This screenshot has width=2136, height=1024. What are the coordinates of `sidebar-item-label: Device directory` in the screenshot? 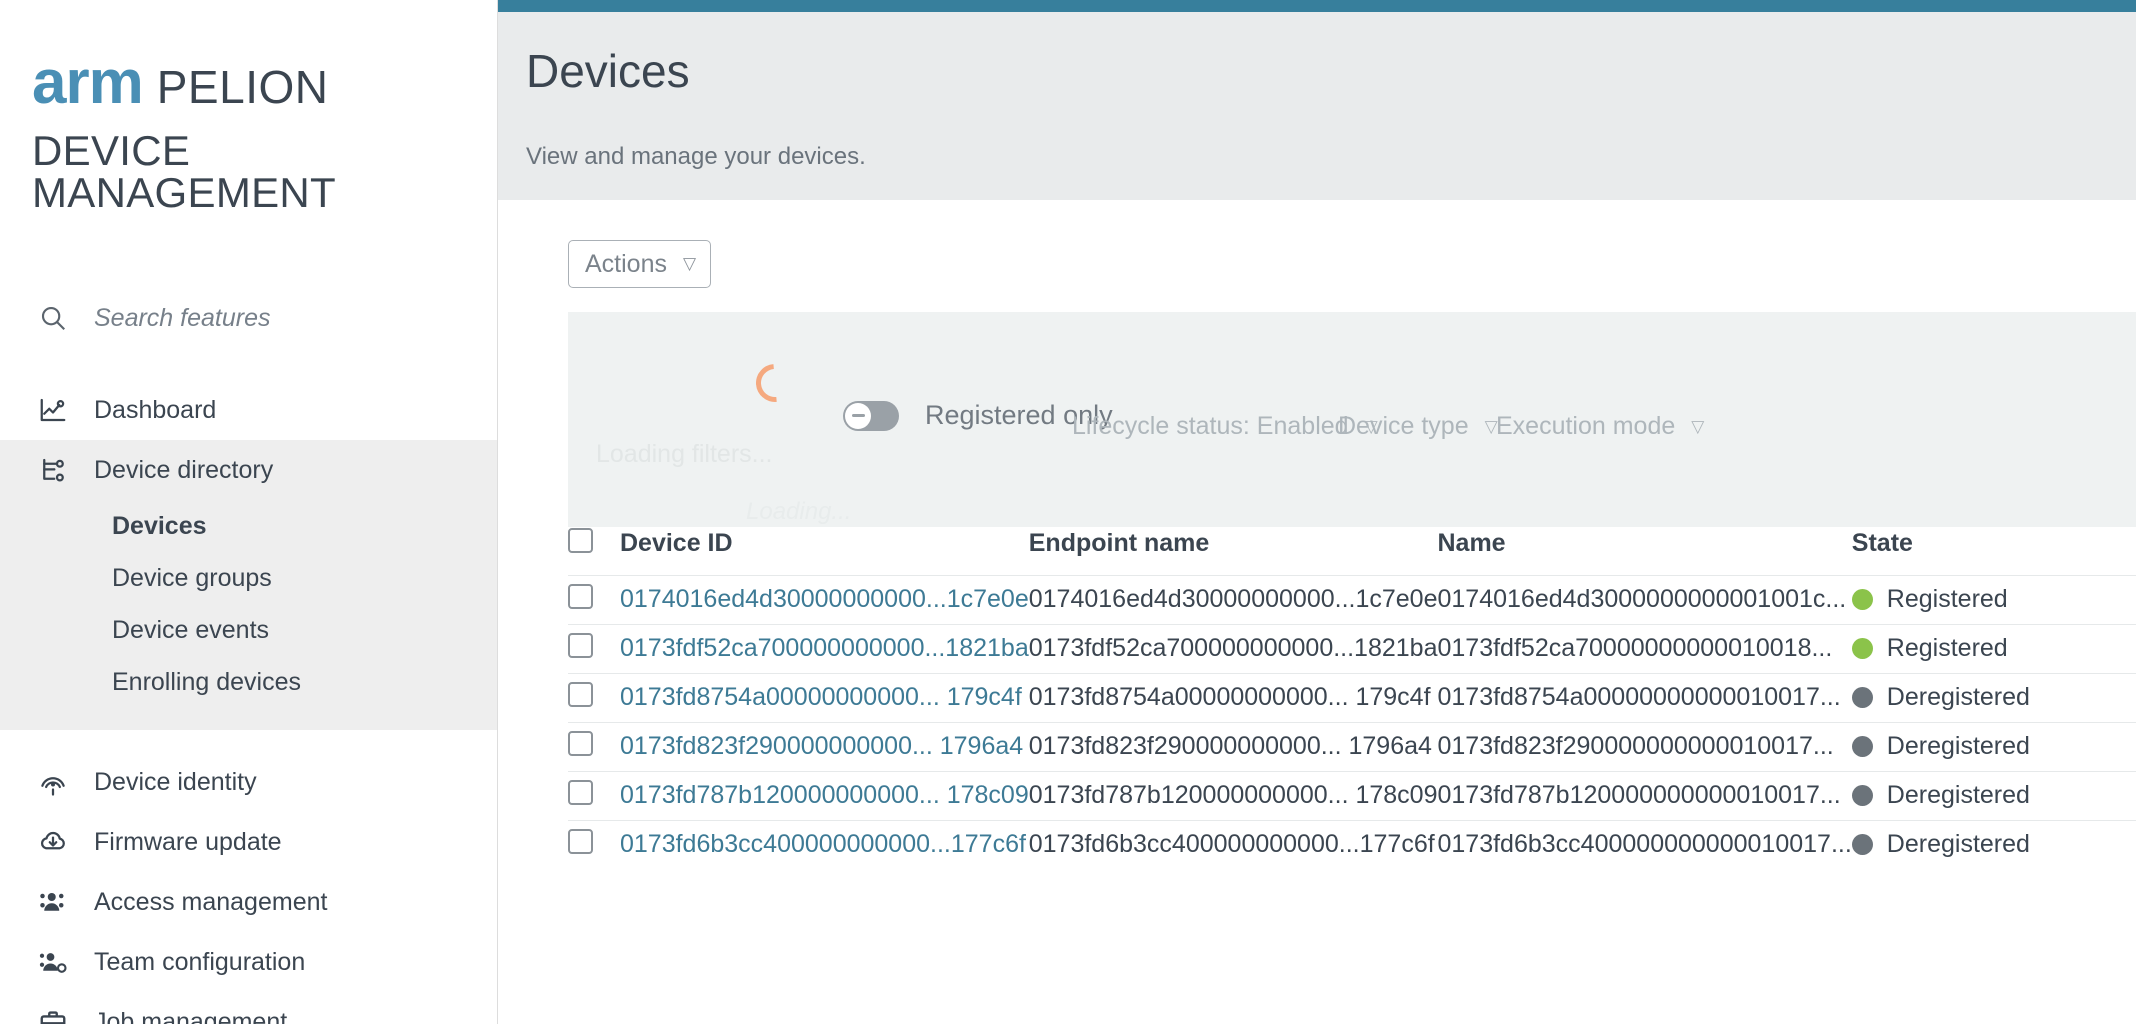 It's located at (184, 469).